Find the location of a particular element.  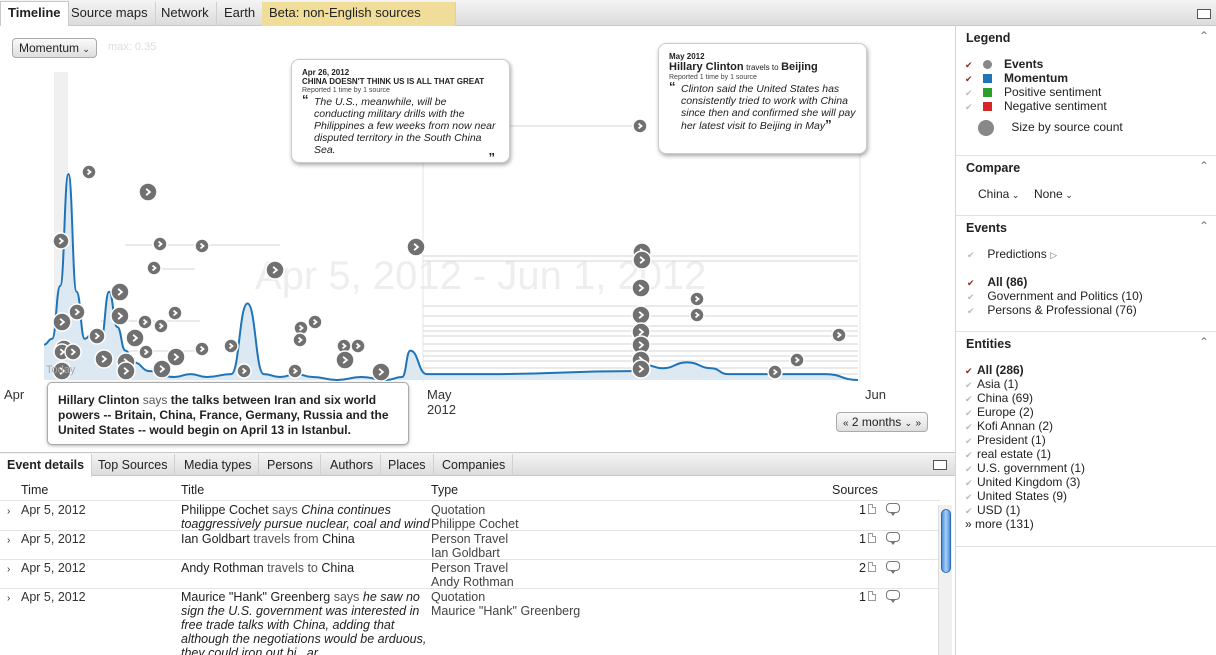

tab-top-sources: Top Sources is located at coordinates (133, 465).